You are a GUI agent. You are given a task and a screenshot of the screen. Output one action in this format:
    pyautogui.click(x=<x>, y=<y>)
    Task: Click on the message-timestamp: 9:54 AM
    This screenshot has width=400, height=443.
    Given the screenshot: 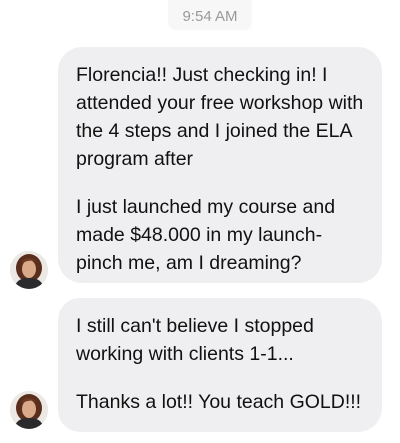 What is the action you would take?
    pyautogui.click(x=210, y=15)
    